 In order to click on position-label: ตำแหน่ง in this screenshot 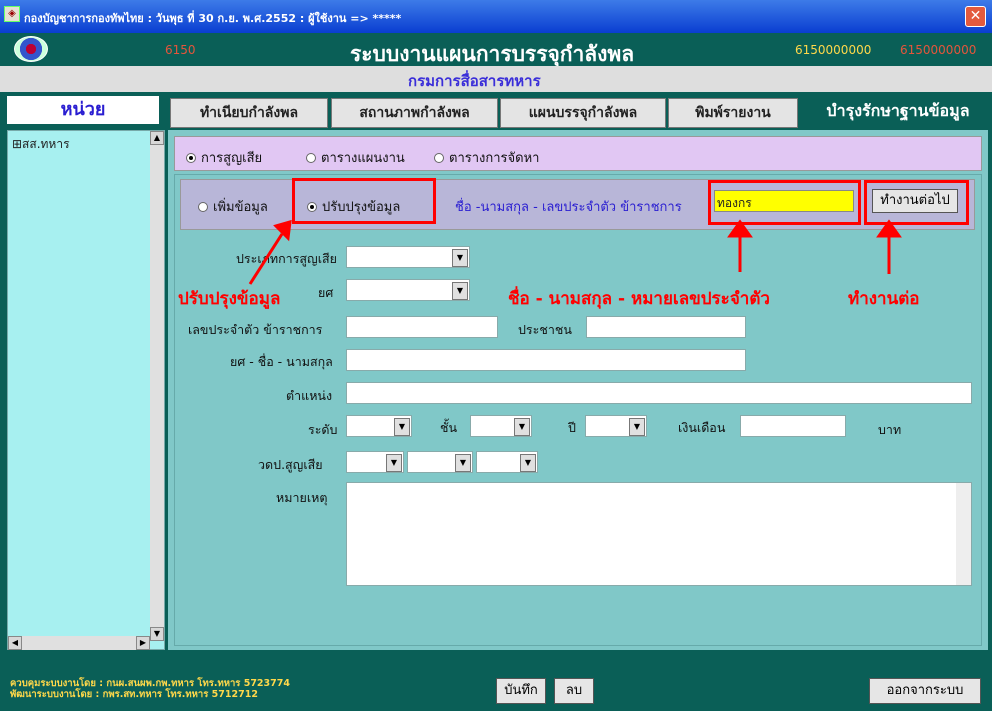, I will do `click(309, 395)`.